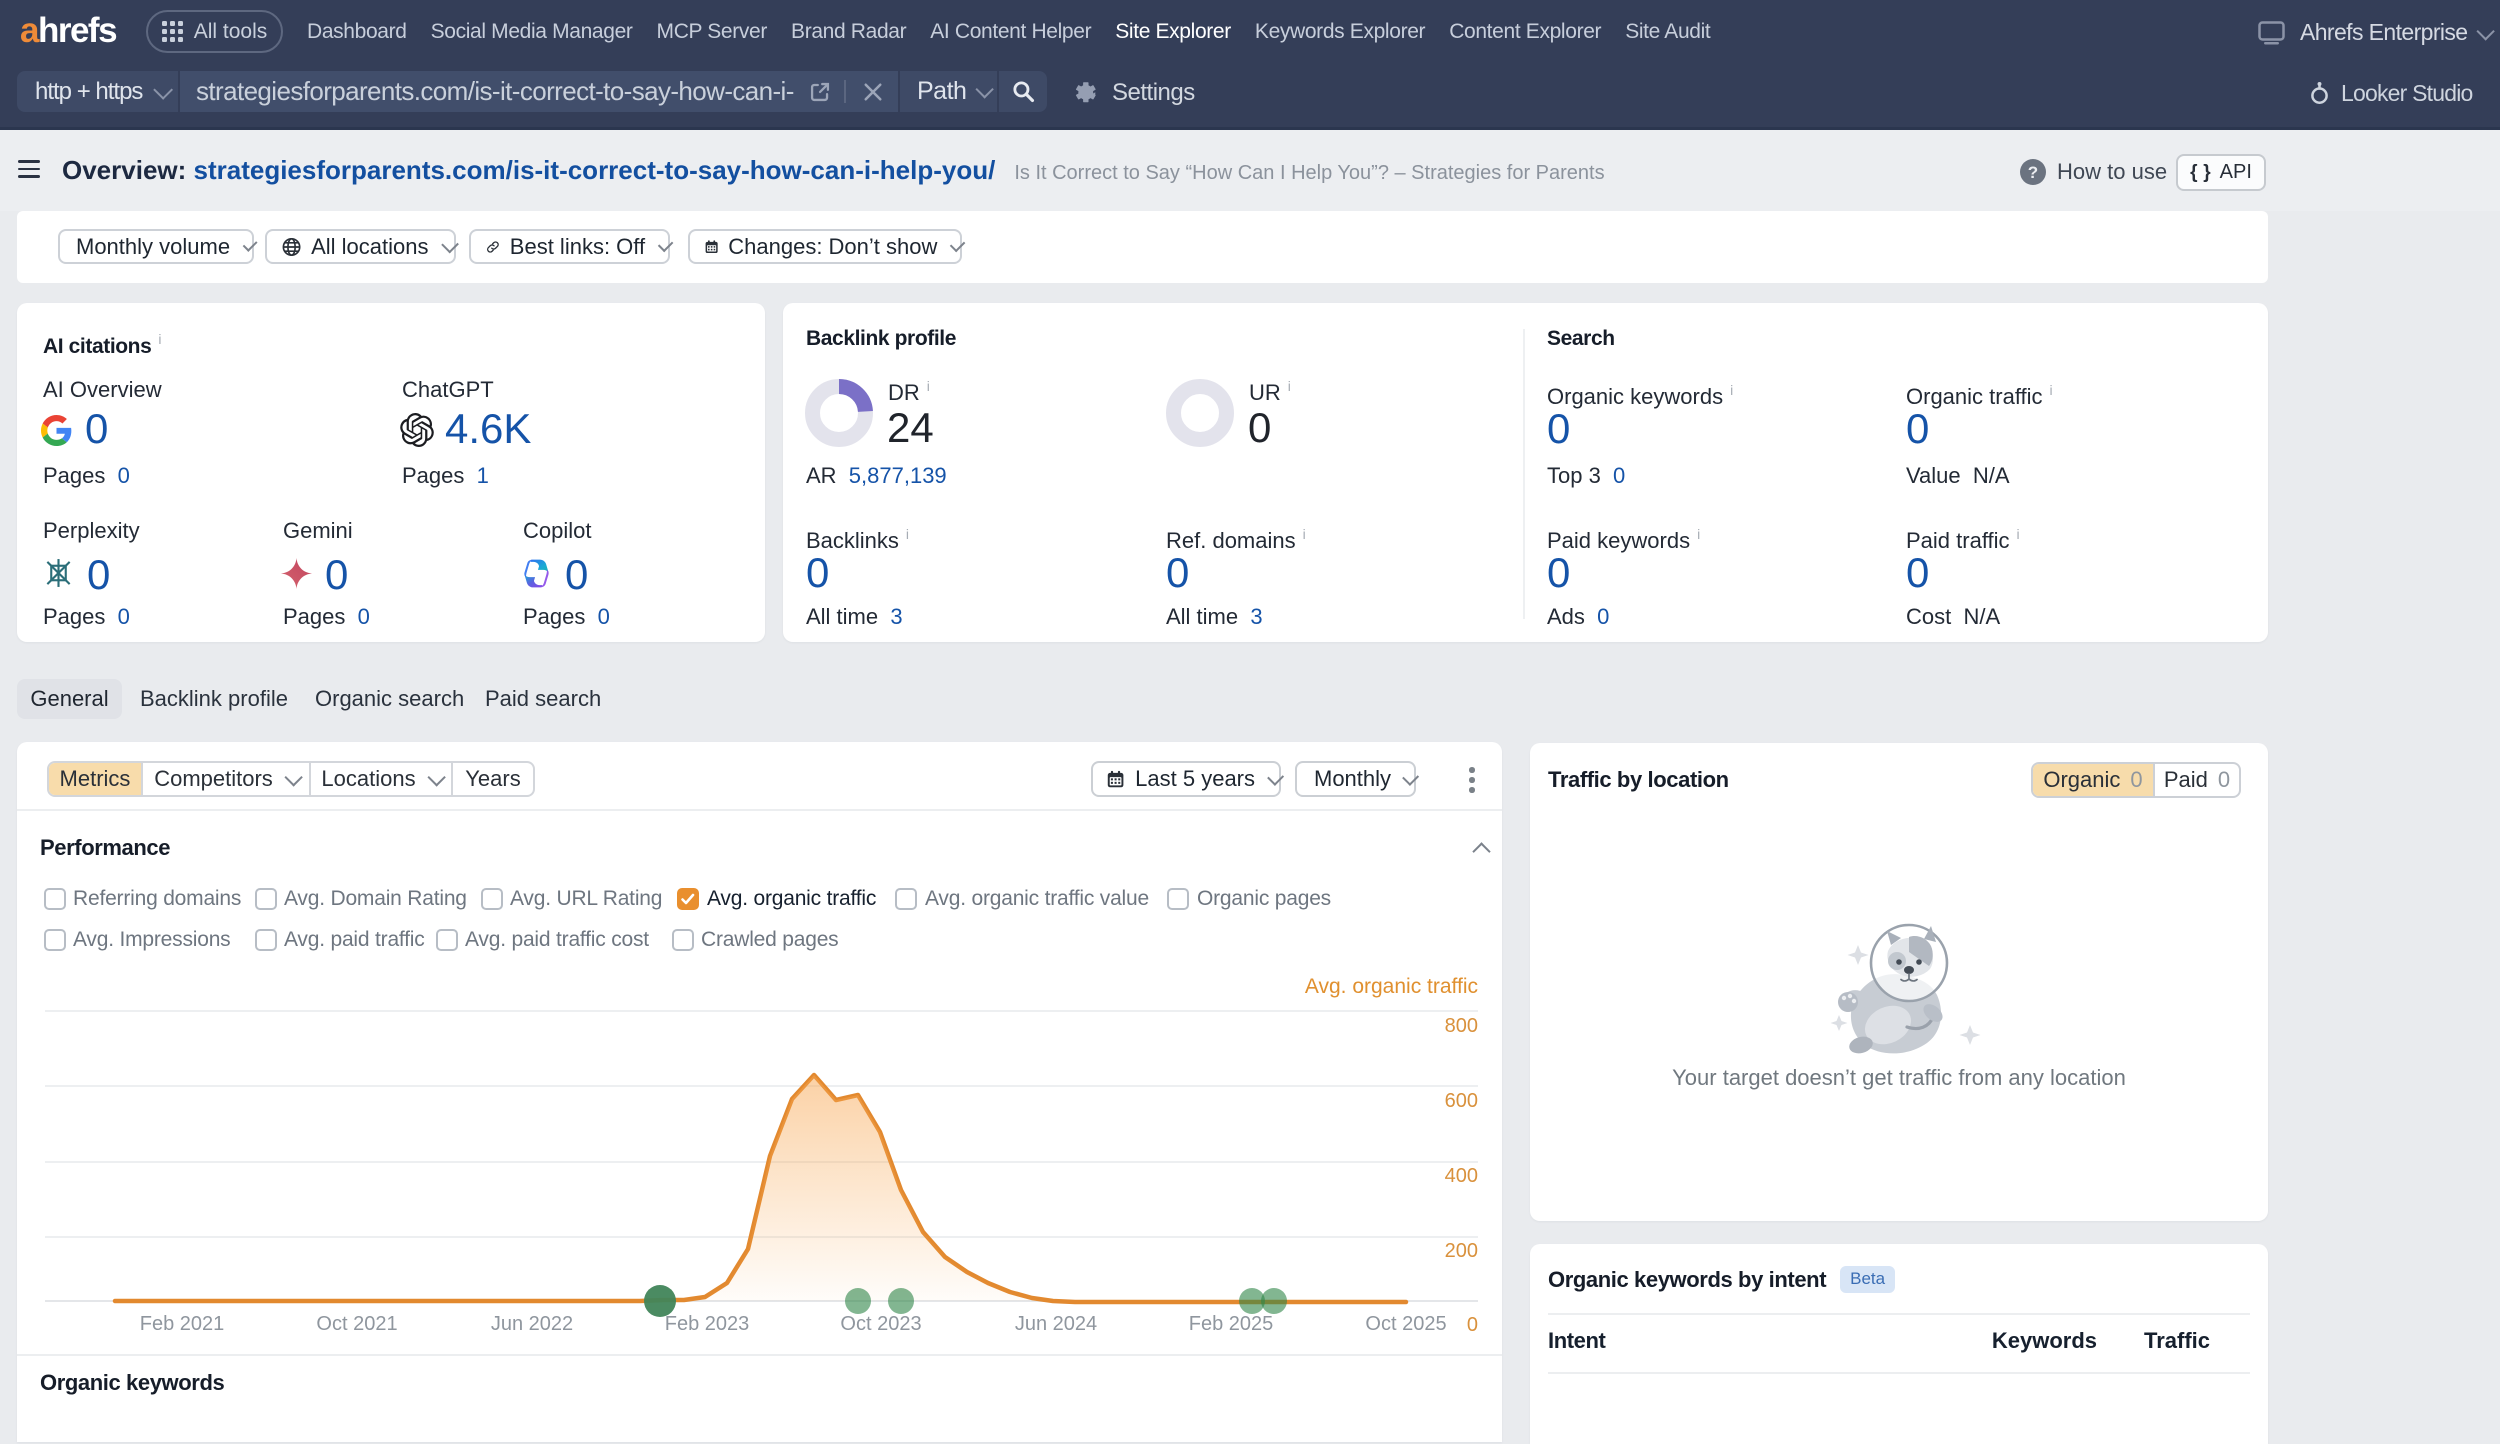 The height and width of the screenshot is (1444, 2500). I want to click on svg-text: 0, so click(1472, 1325).